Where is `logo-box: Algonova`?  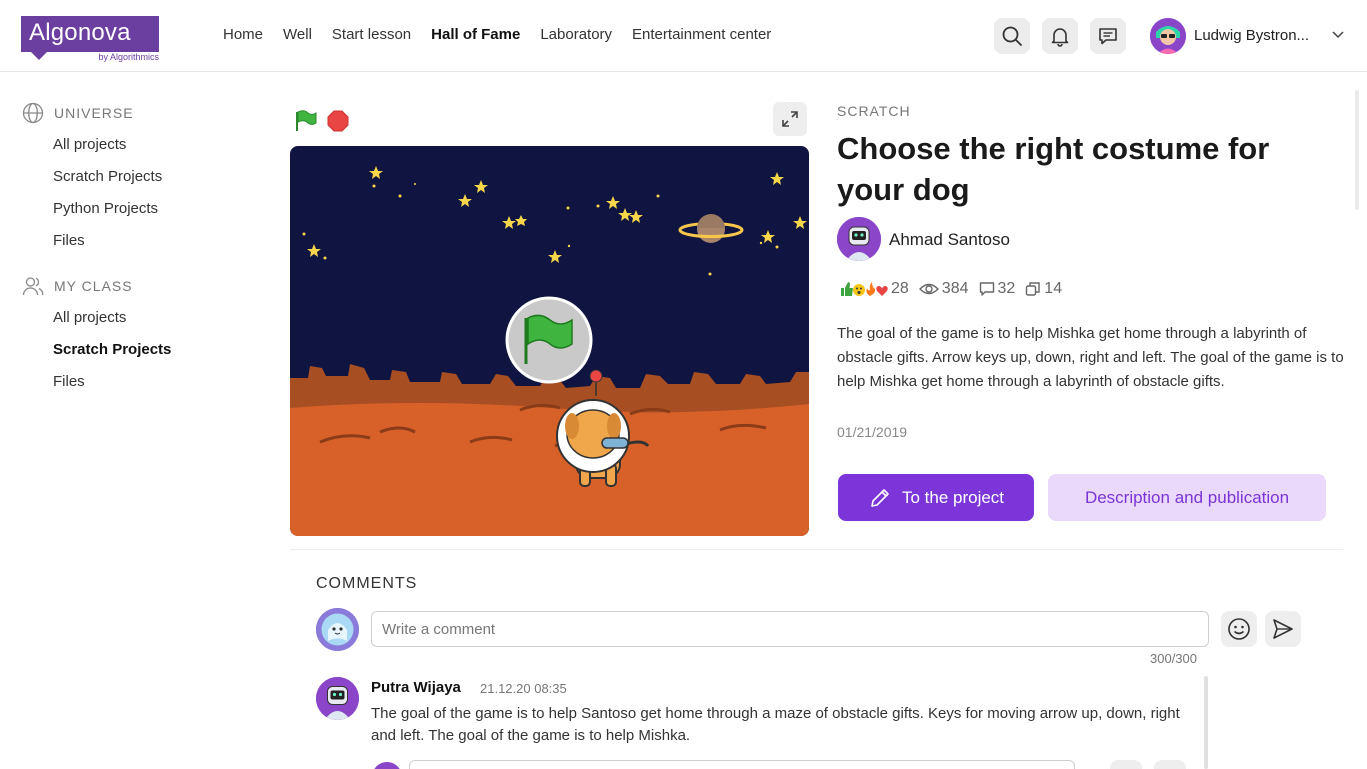 logo-box: Algonova is located at coordinates (90, 34).